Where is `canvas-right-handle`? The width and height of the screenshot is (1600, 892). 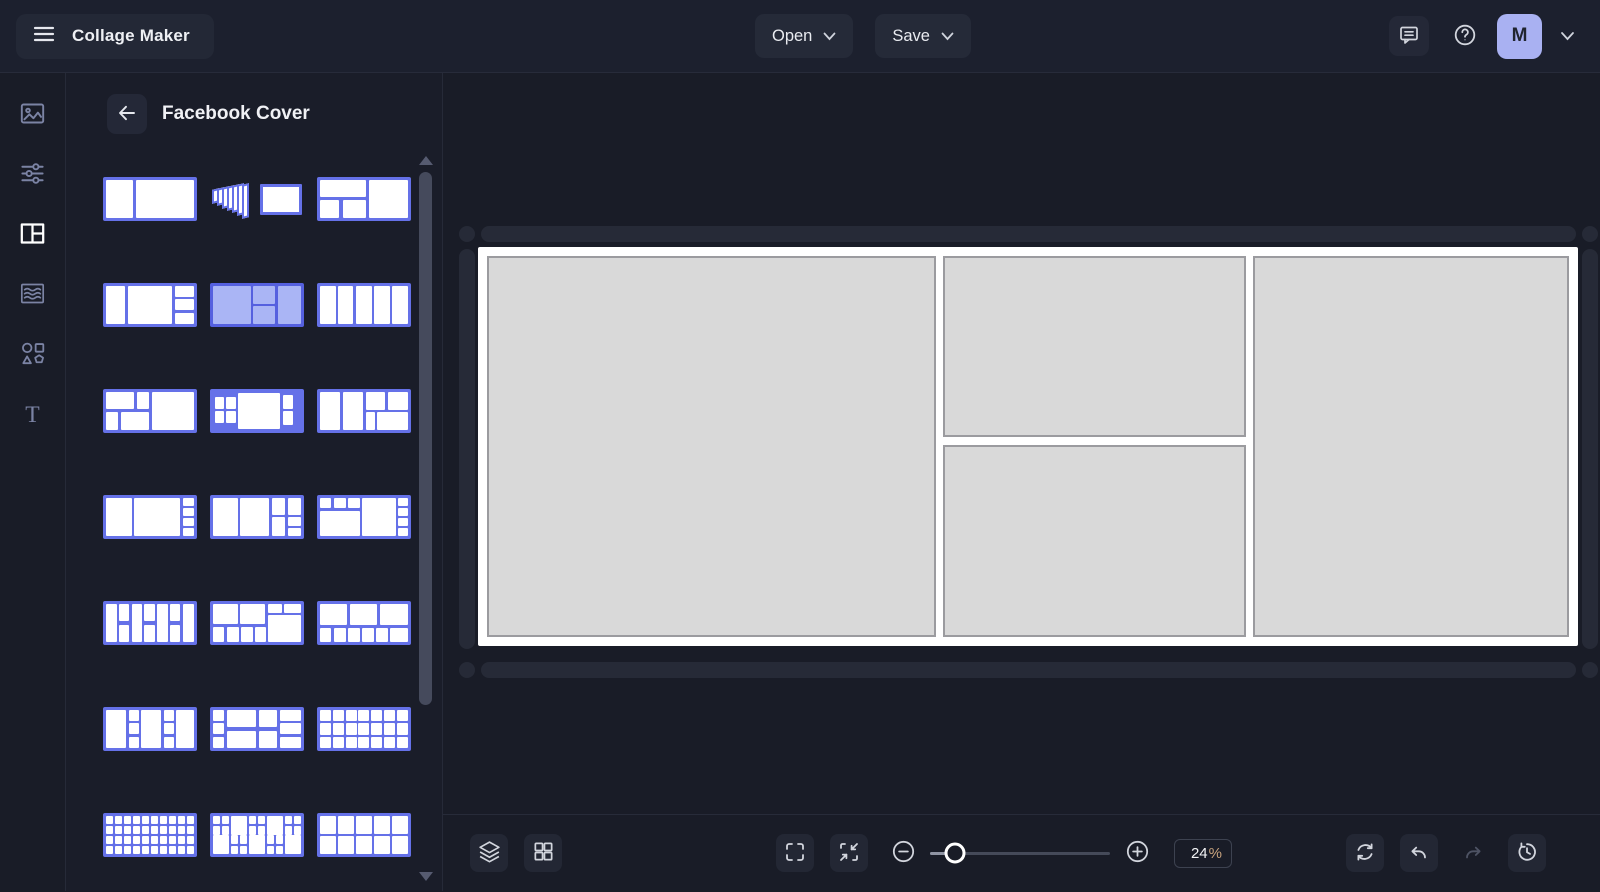
canvas-right-handle is located at coordinates (1590, 449).